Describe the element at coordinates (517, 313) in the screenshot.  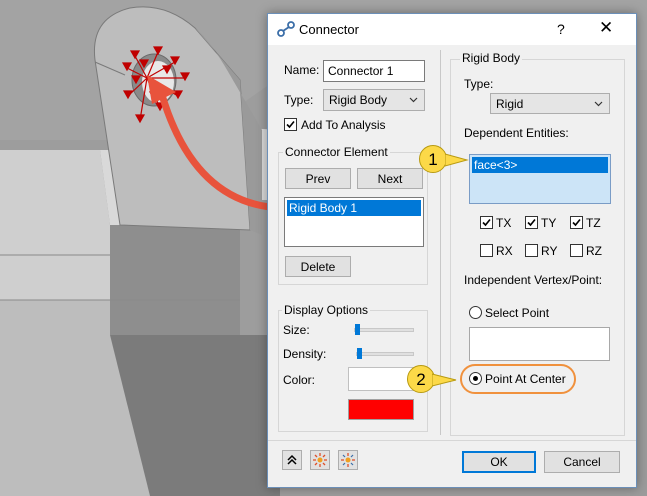
I see `select-point-label: Select Point` at that location.